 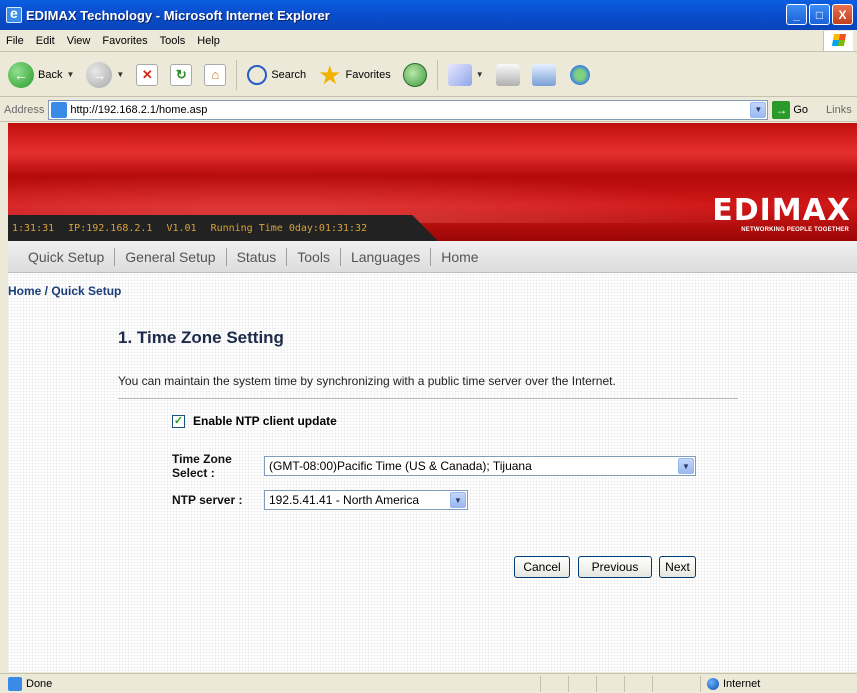 What do you see at coordinates (677, 567) in the screenshot?
I see `next-button: Next` at bounding box center [677, 567].